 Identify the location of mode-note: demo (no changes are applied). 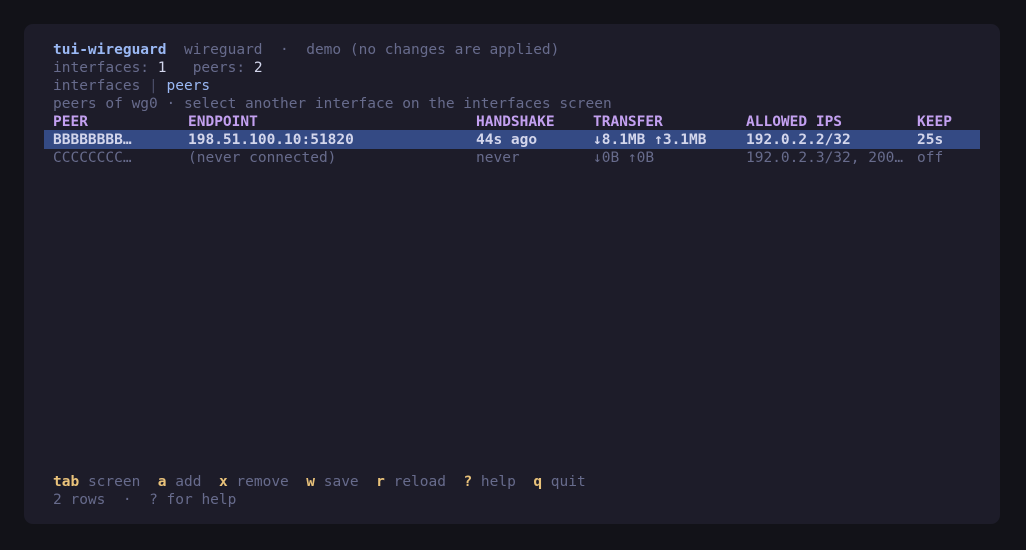
(433, 50).